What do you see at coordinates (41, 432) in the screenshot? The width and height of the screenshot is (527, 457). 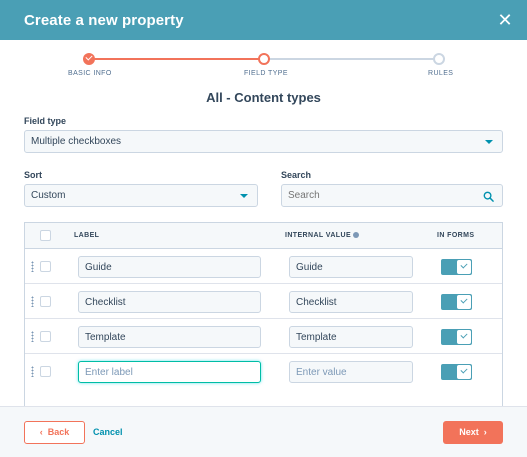 I see `chevron-left-icon: ‹` at bounding box center [41, 432].